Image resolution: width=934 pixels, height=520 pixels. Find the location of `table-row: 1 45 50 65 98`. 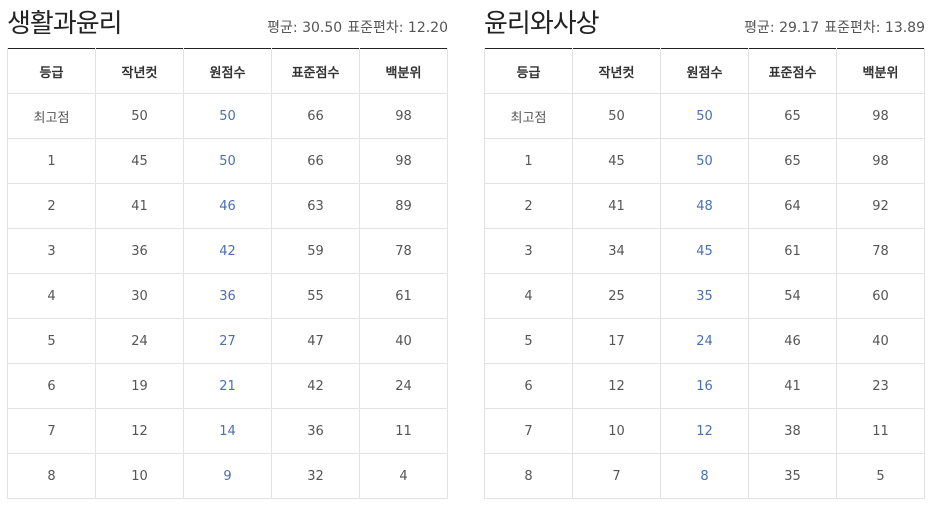

table-row: 1 45 50 65 98 is located at coordinates (704, 161).